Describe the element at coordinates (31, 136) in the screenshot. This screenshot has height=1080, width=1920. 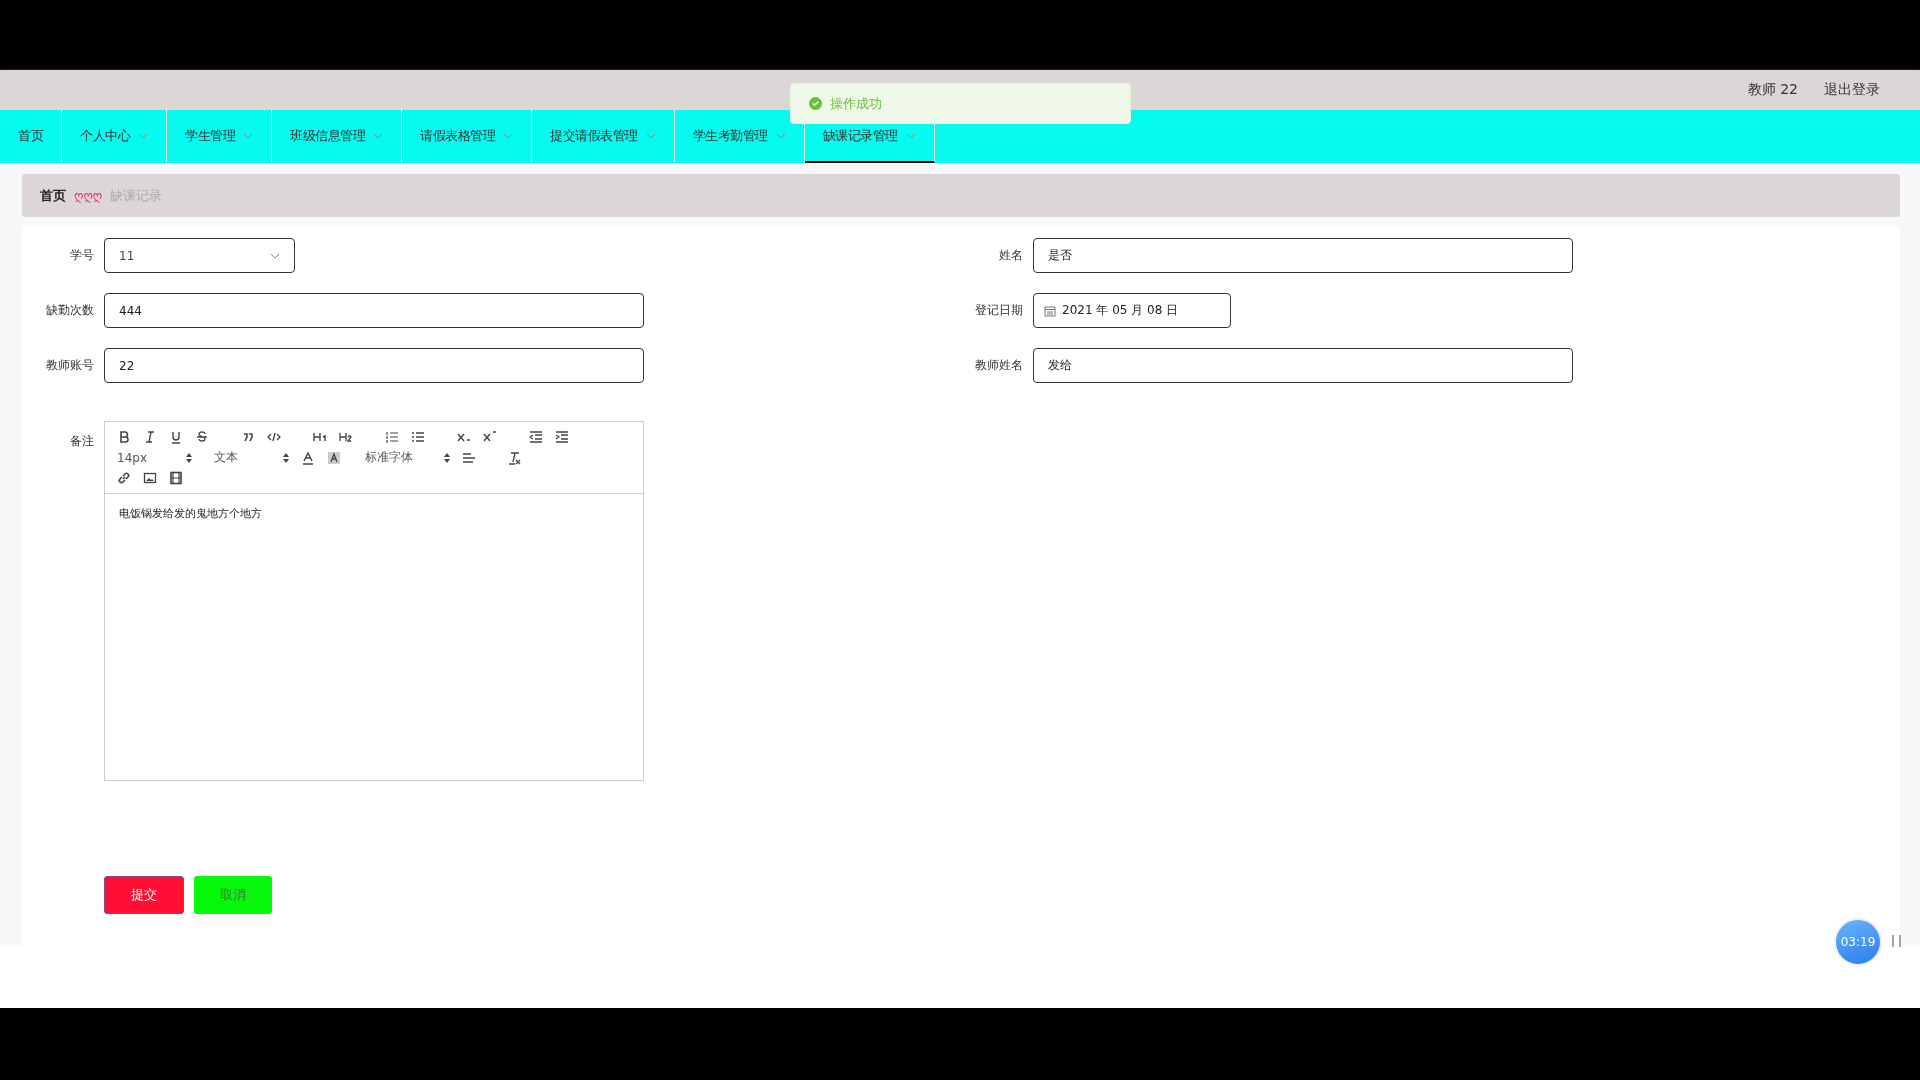
I see `nav-tab: 首页` at that location.